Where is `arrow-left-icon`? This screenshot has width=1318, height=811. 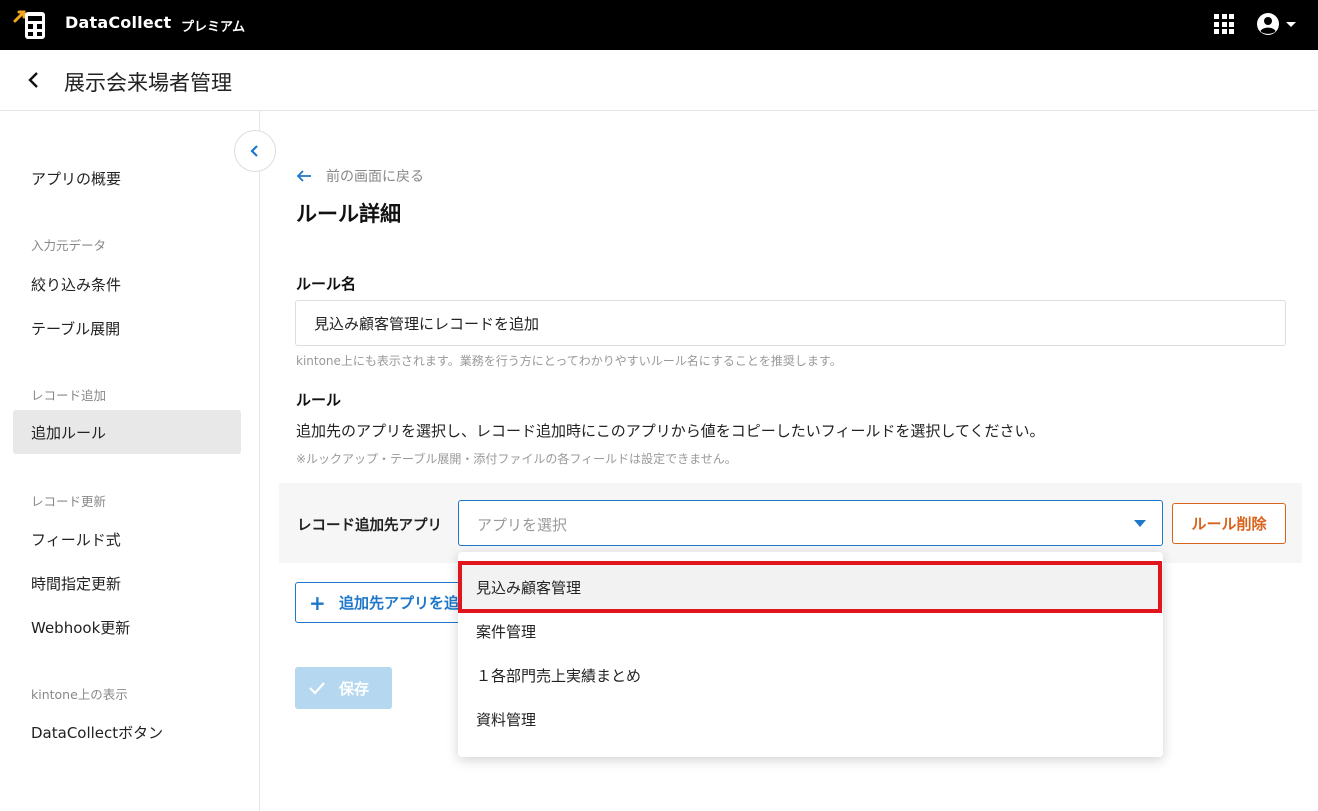
arrow-left-icon is located at coordinates (303, 176).